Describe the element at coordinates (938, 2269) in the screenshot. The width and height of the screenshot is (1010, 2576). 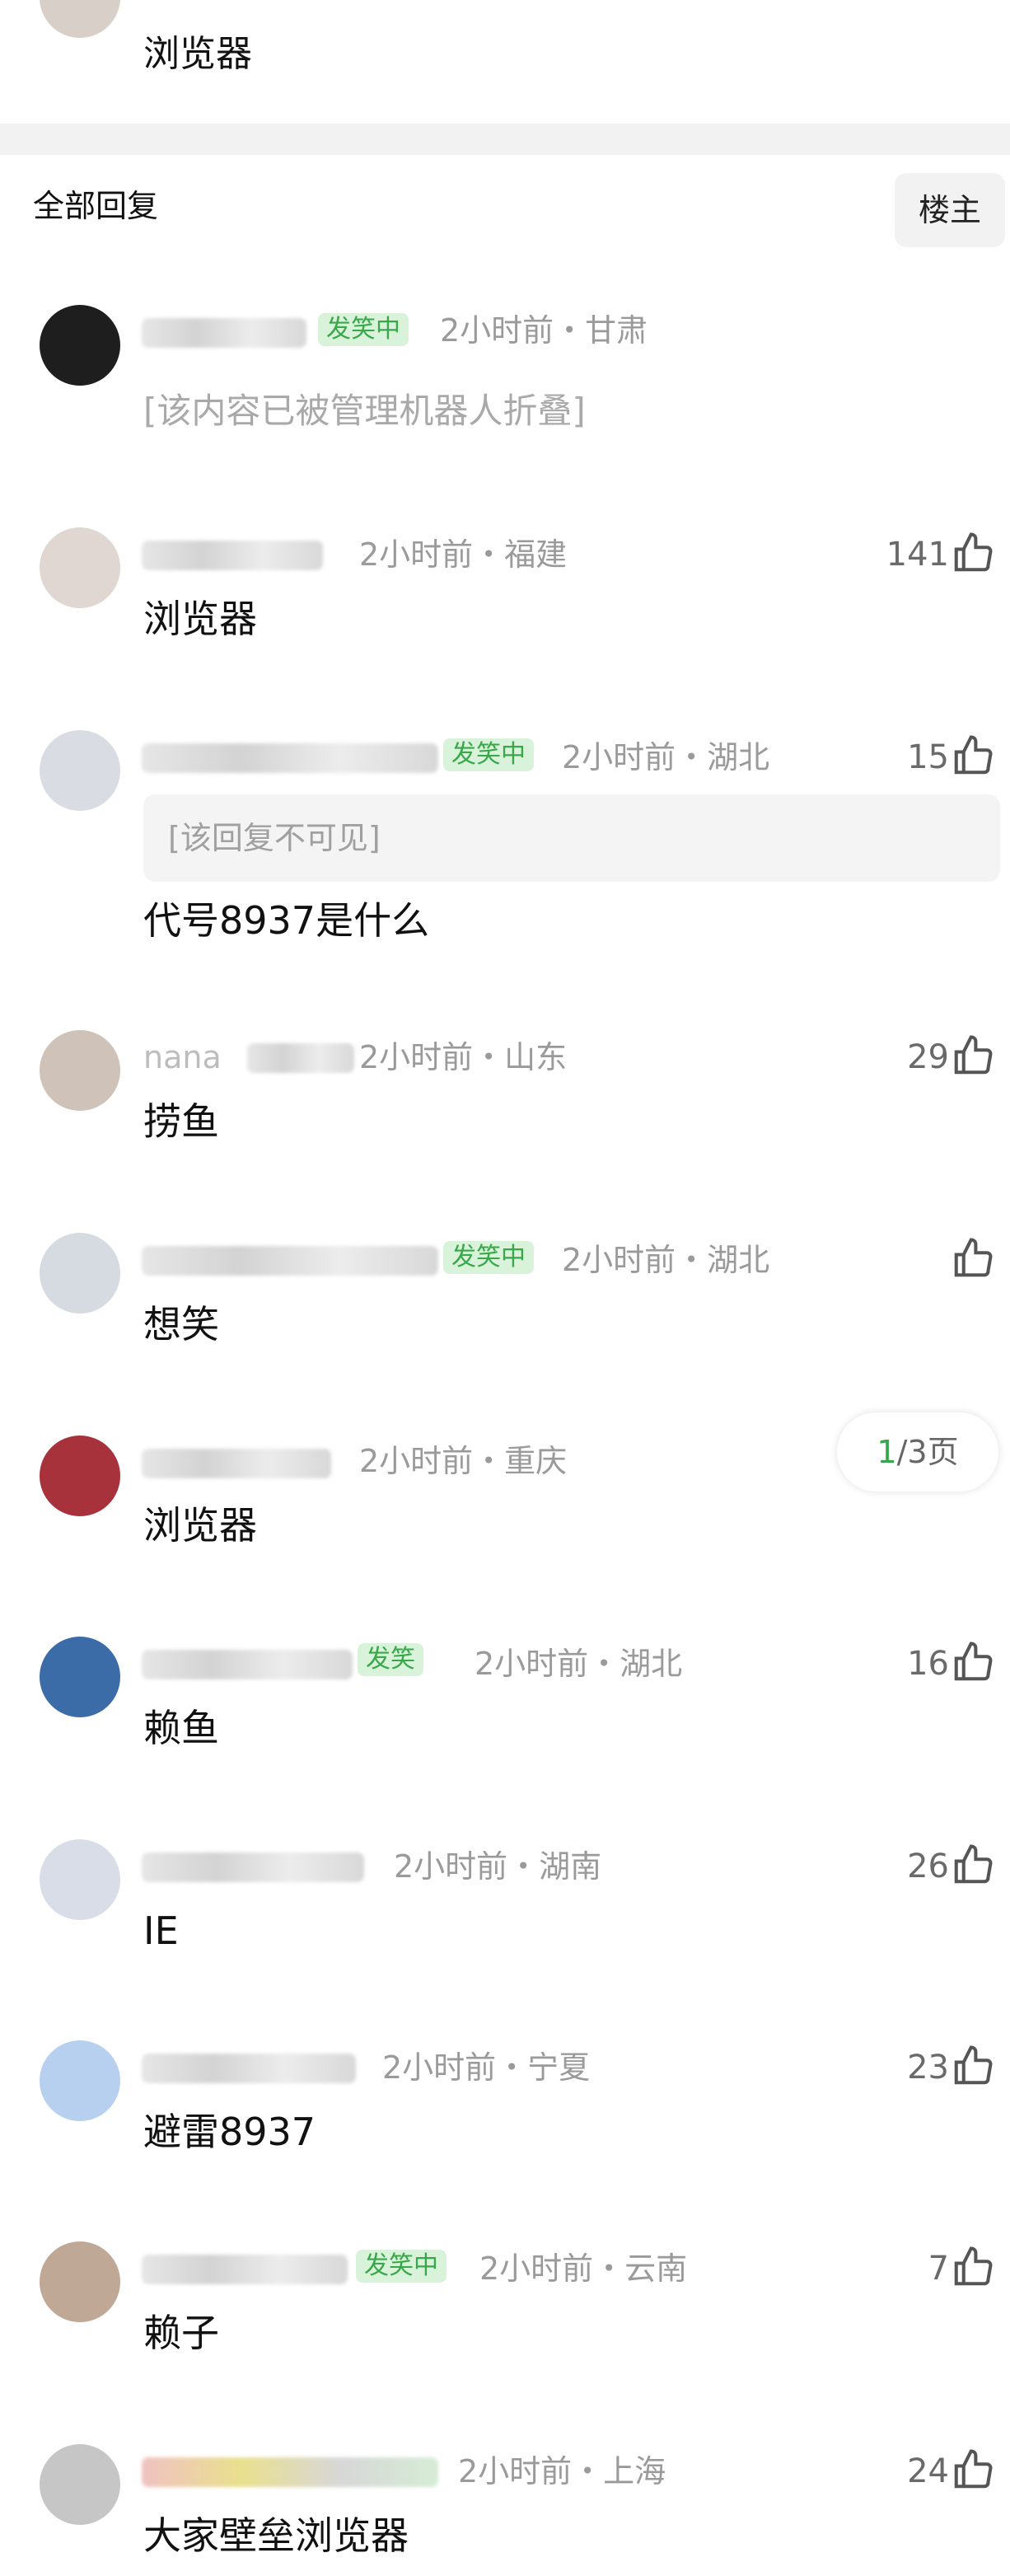
I see `like-count: 7` at that location.